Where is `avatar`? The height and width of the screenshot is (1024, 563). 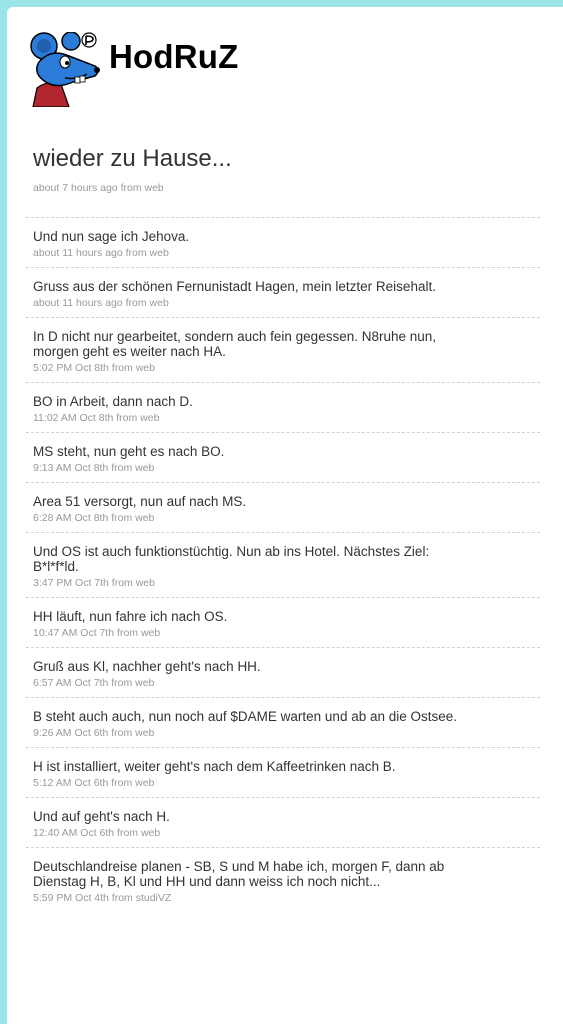 avatar is located at coordinates (62, 69).